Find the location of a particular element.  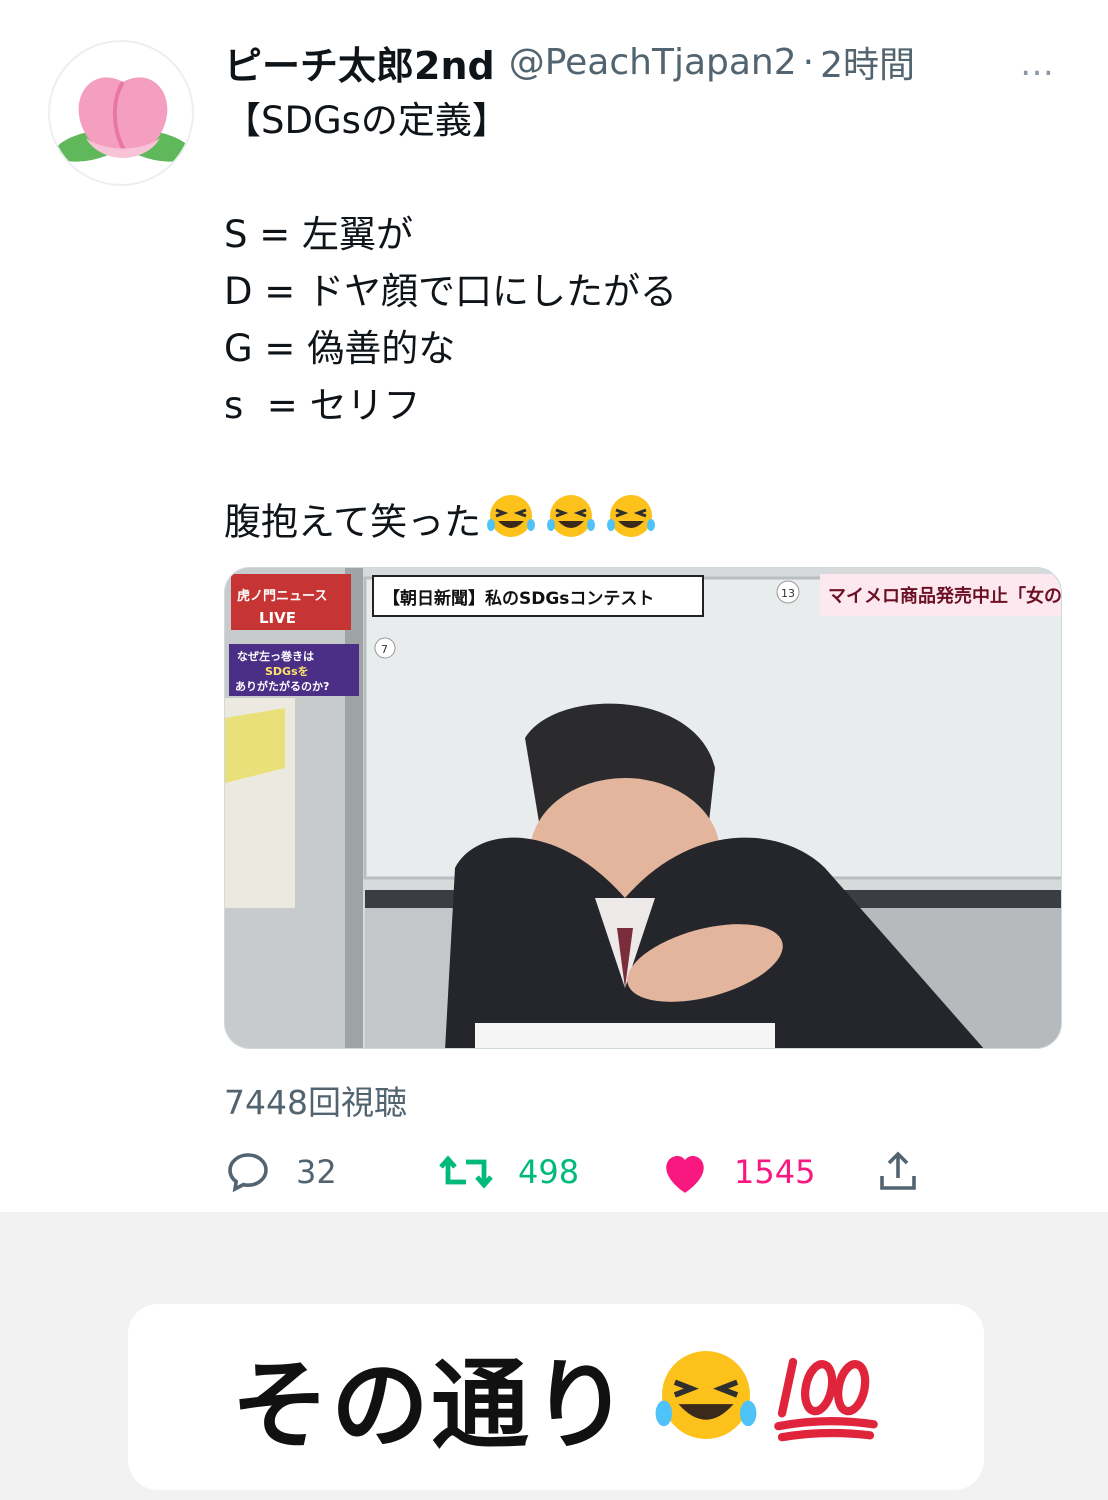

caption-box: その通り is located at coordinates (556, 1397).